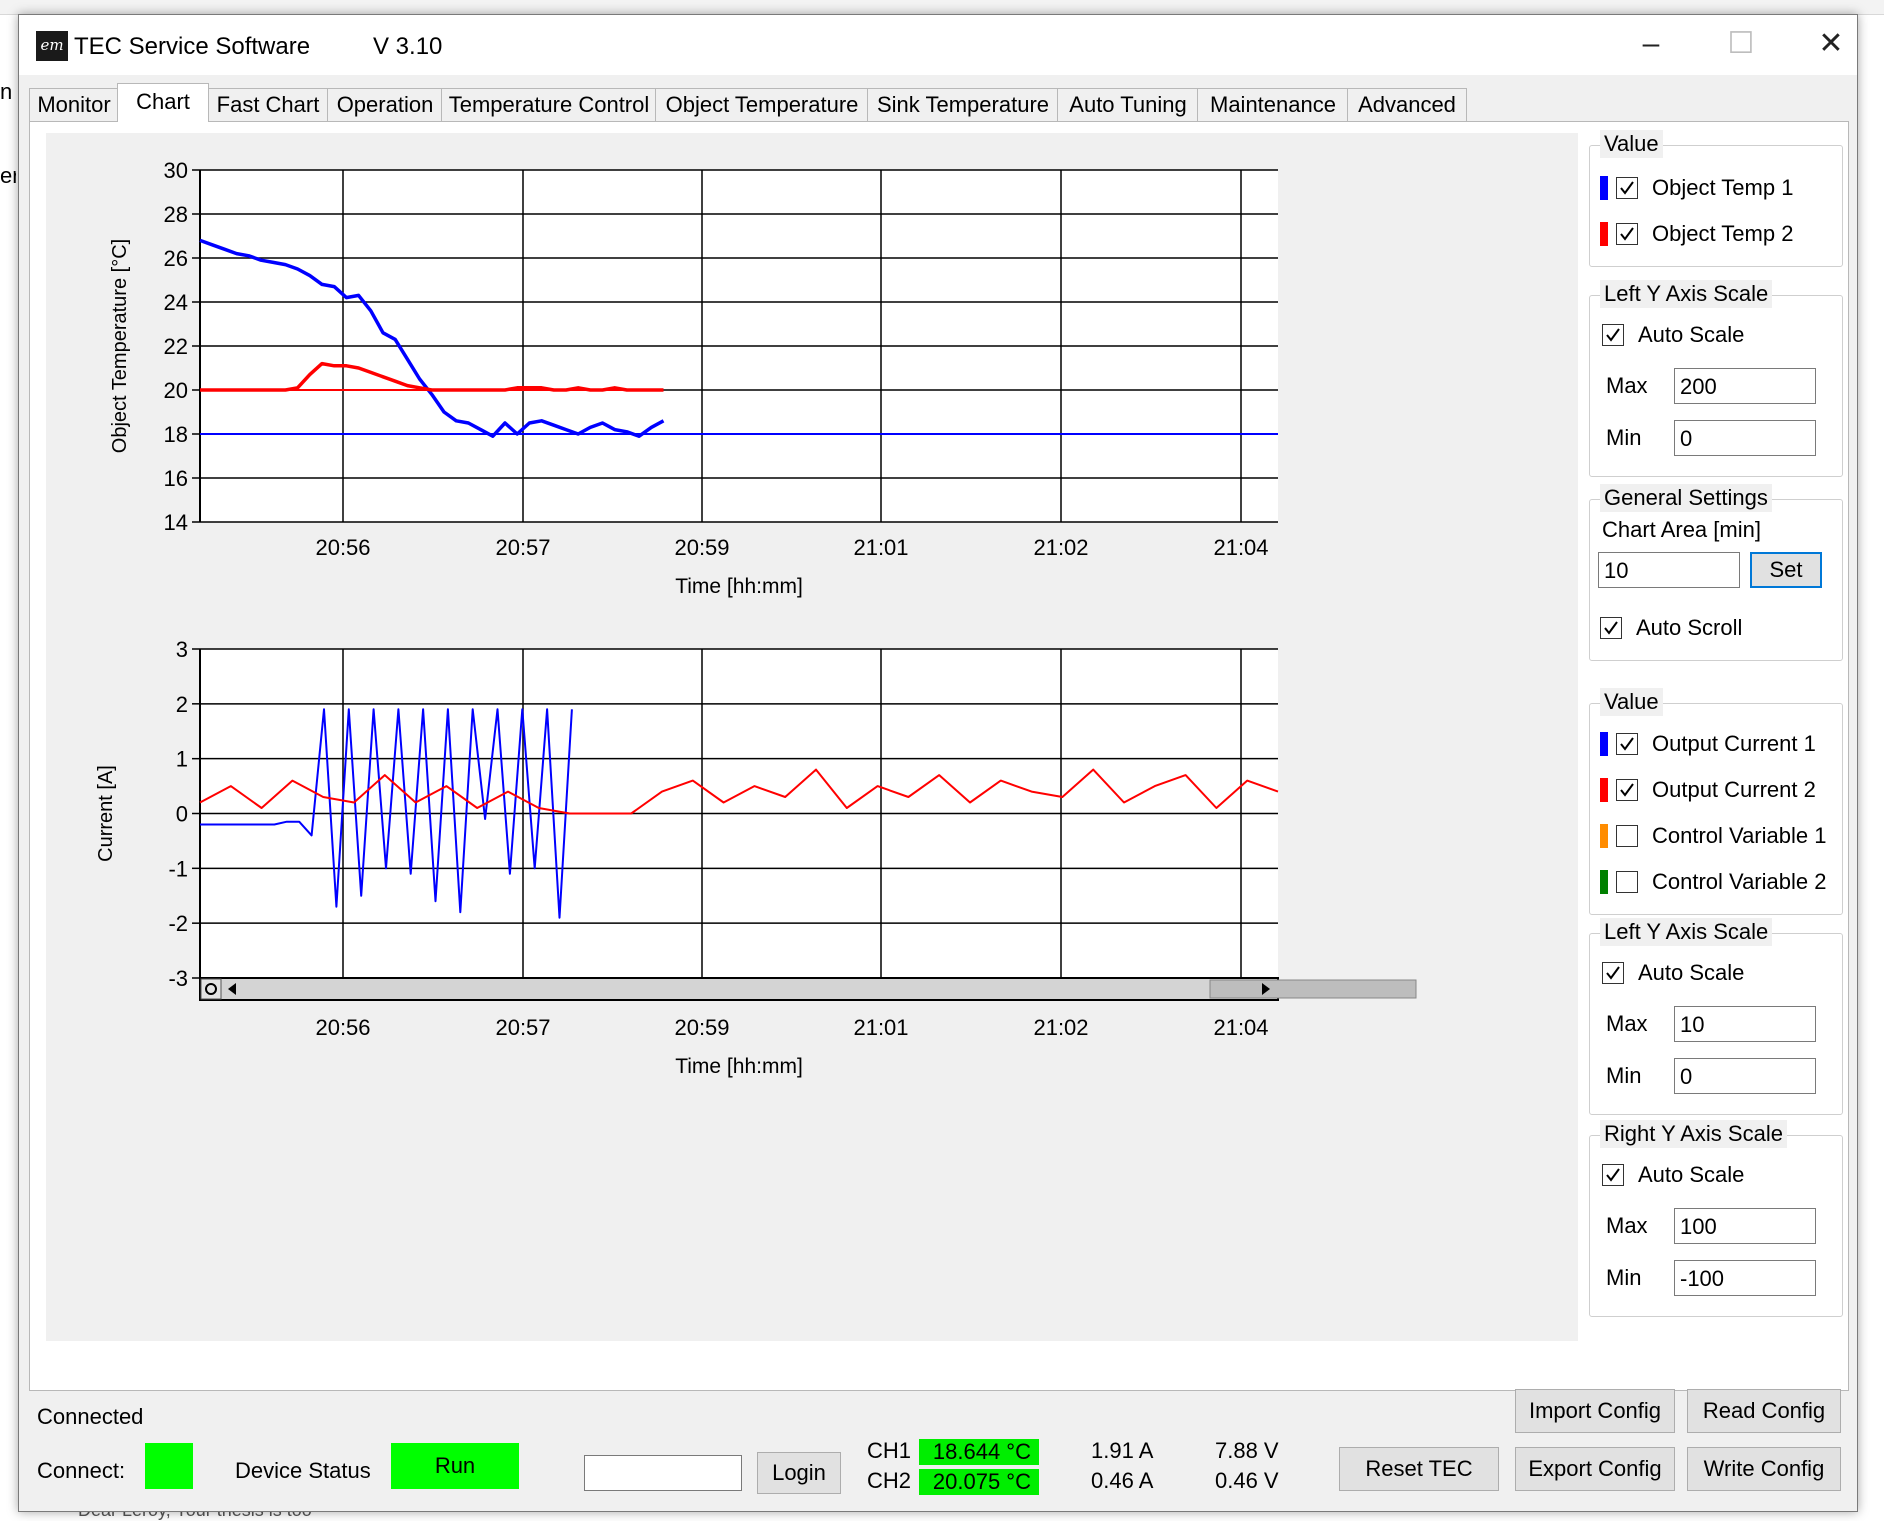 This screenshot has width=1884, height=1521. I want to click on set-button: Set, so click(1786, 570).